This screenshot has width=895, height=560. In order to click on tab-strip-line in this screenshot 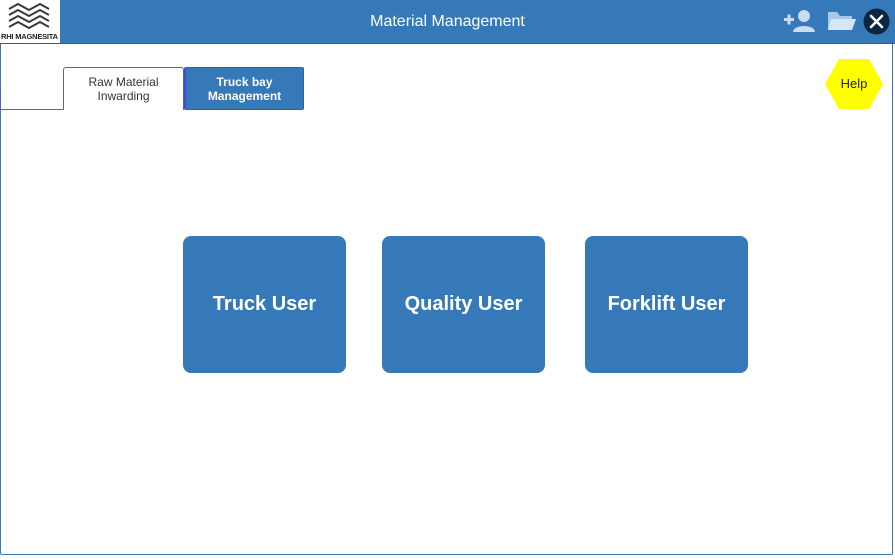, I will do `click(31, 109)`.